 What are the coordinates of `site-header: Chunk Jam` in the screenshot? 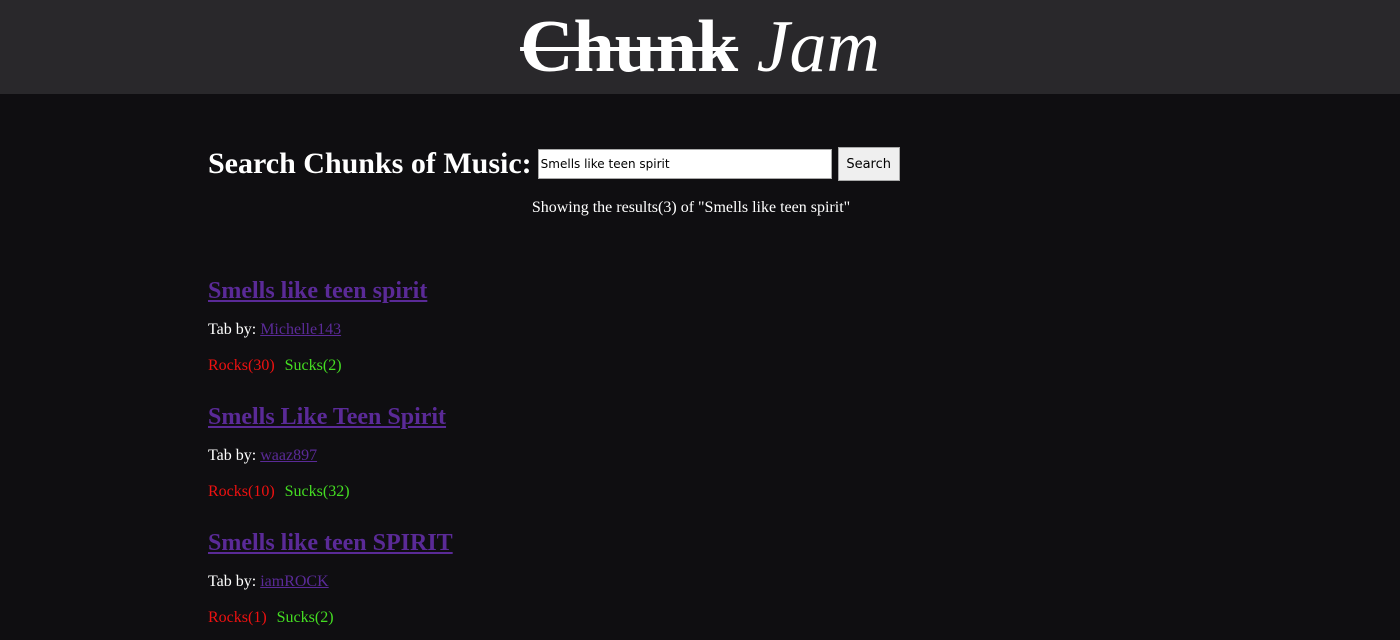 It's located at (700, 47).